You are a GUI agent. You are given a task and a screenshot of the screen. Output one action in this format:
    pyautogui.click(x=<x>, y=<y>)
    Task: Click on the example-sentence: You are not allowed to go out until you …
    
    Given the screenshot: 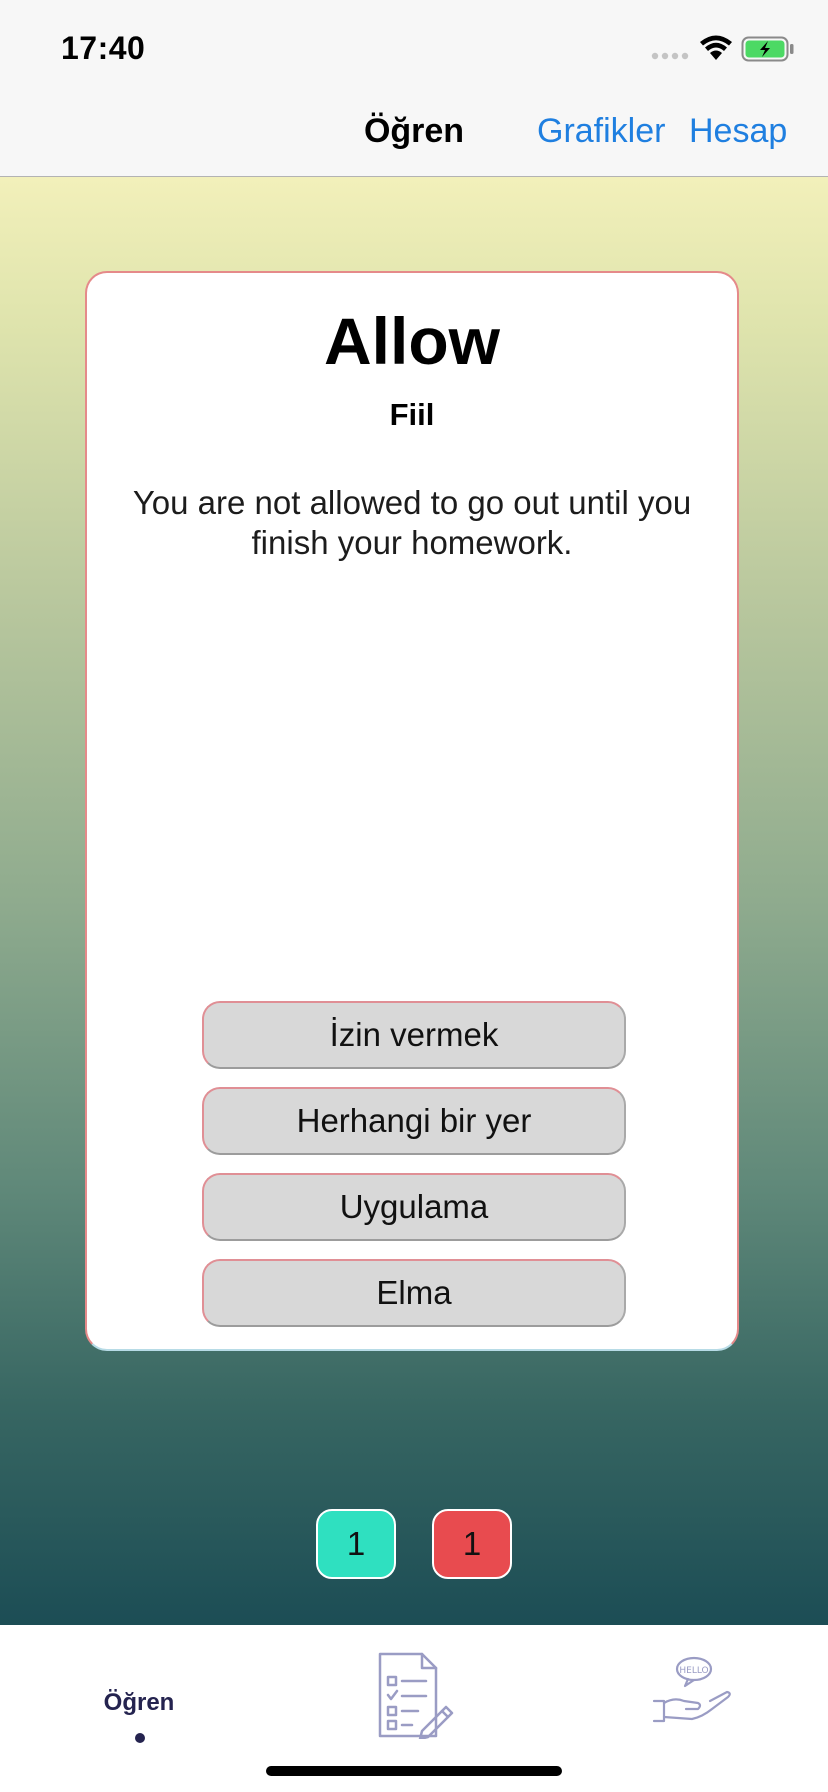 What is the action you would take?
    pyautogui.click(x=412, y=522)
    